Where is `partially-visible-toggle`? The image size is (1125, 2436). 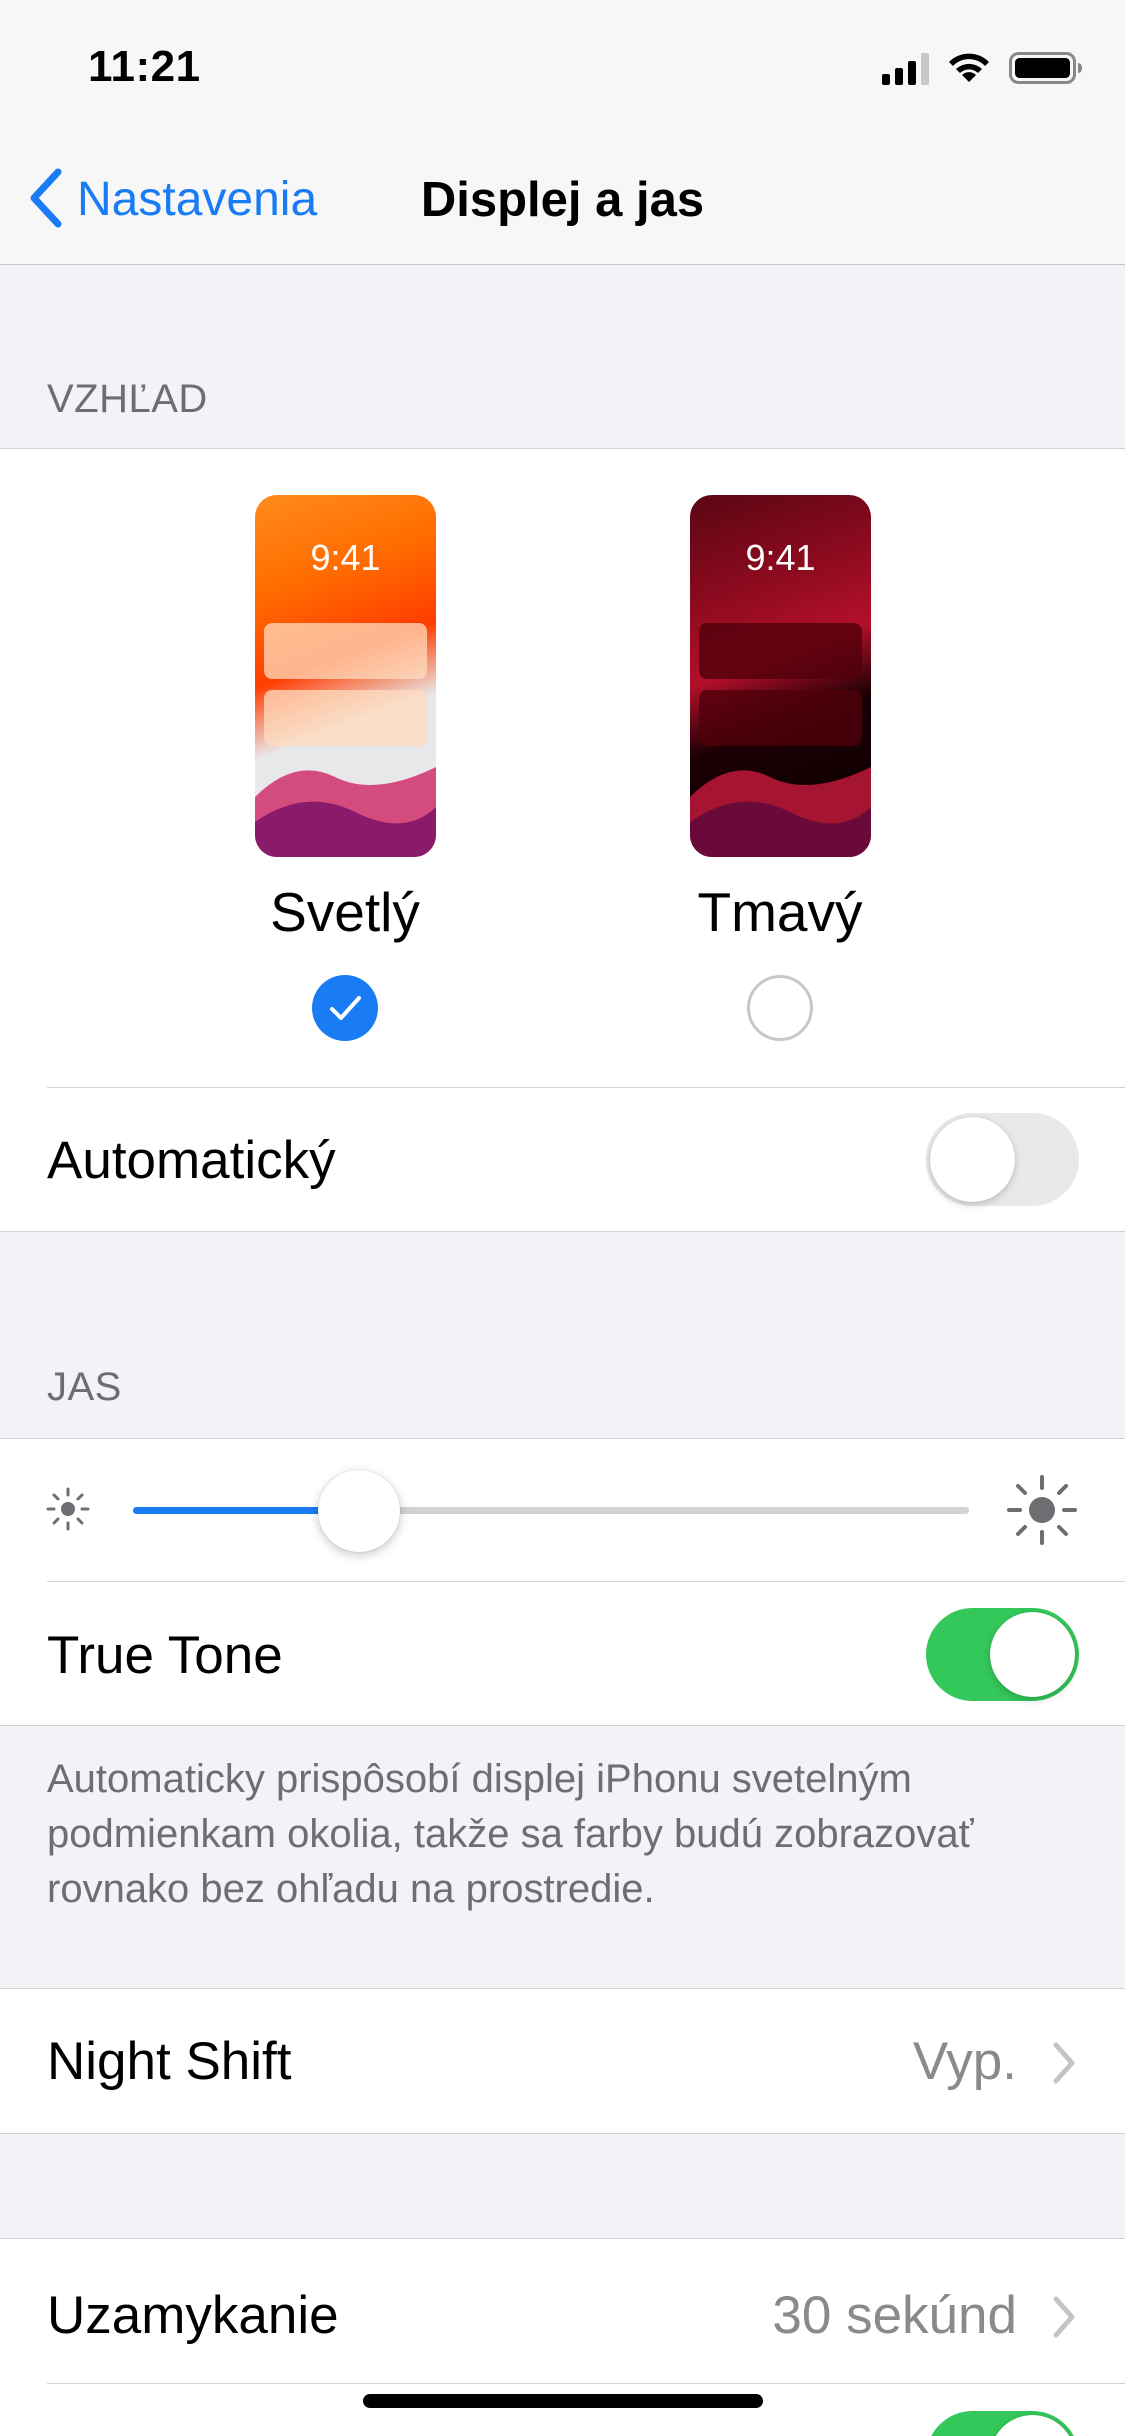 partially-visible-toggle is located at coordinates (1002, 2423).